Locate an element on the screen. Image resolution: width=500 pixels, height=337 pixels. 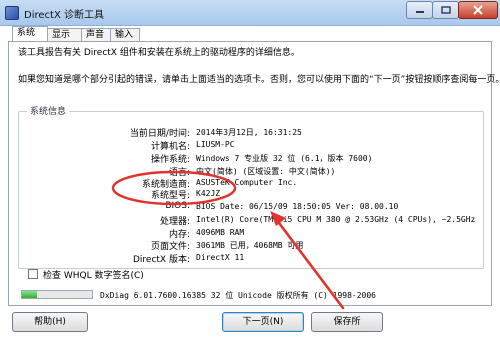
tab-sound: 声音 is located at coordinates (96, 35).